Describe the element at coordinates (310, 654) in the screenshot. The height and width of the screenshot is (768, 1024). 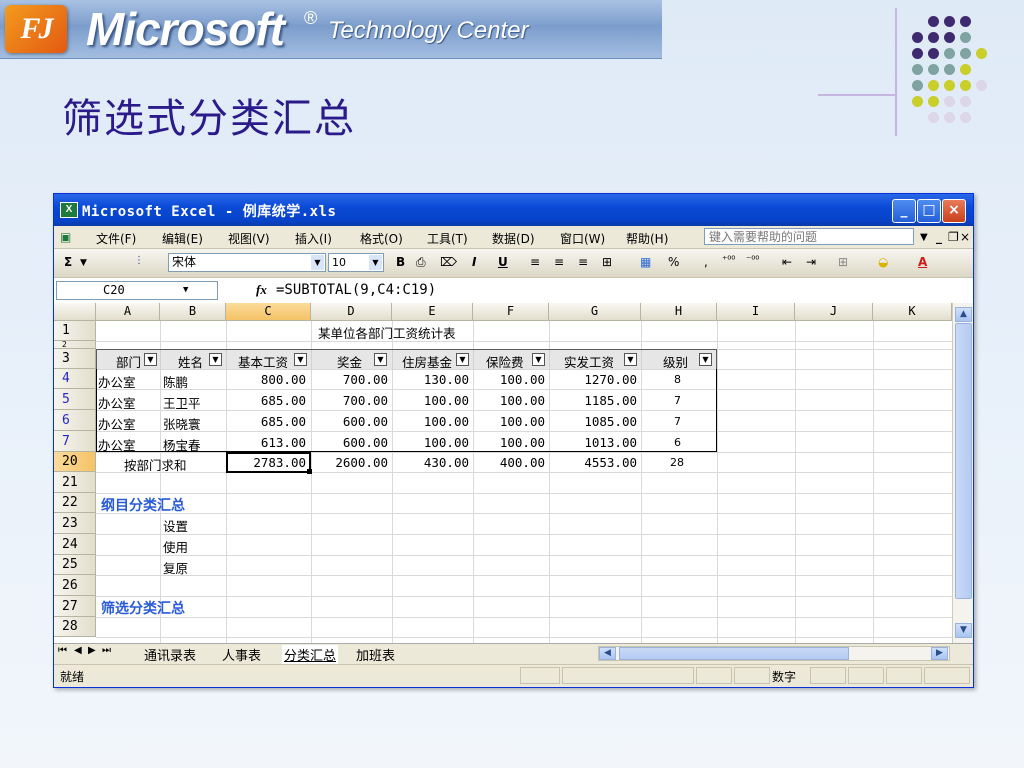
I see `sheet-tab-subtotal: 分类汇总` at that location.